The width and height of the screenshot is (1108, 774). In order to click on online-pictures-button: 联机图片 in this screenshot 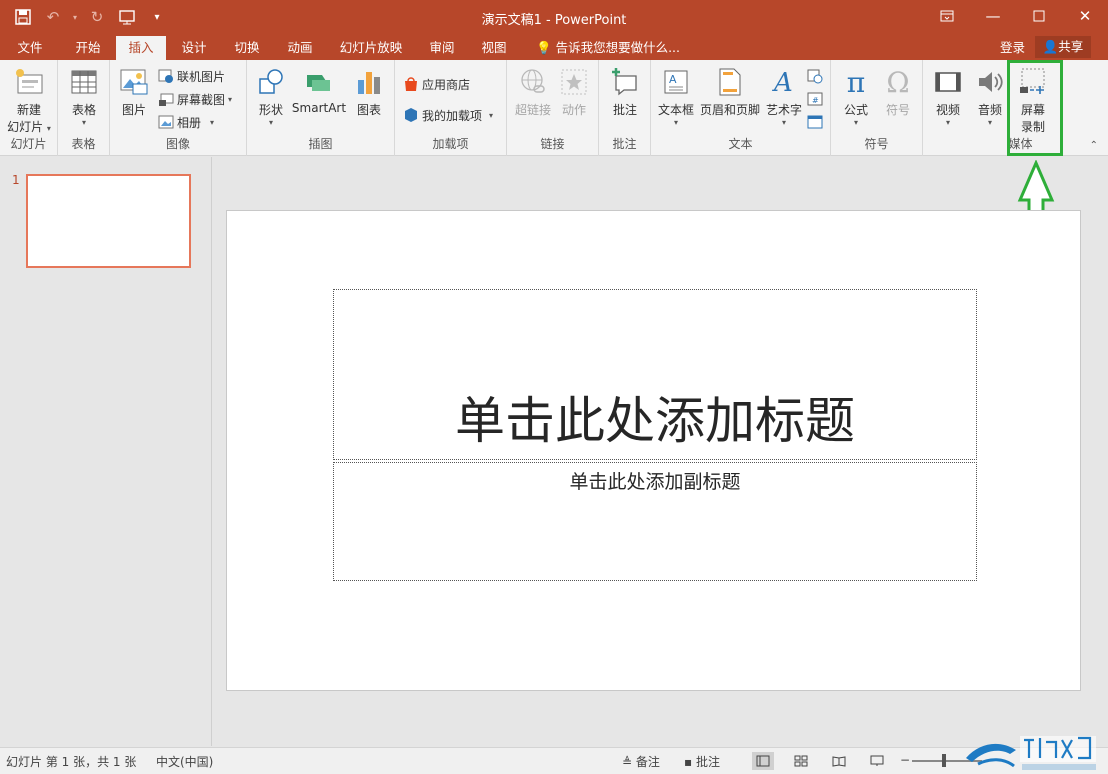, I will do `click(191, 76)`.